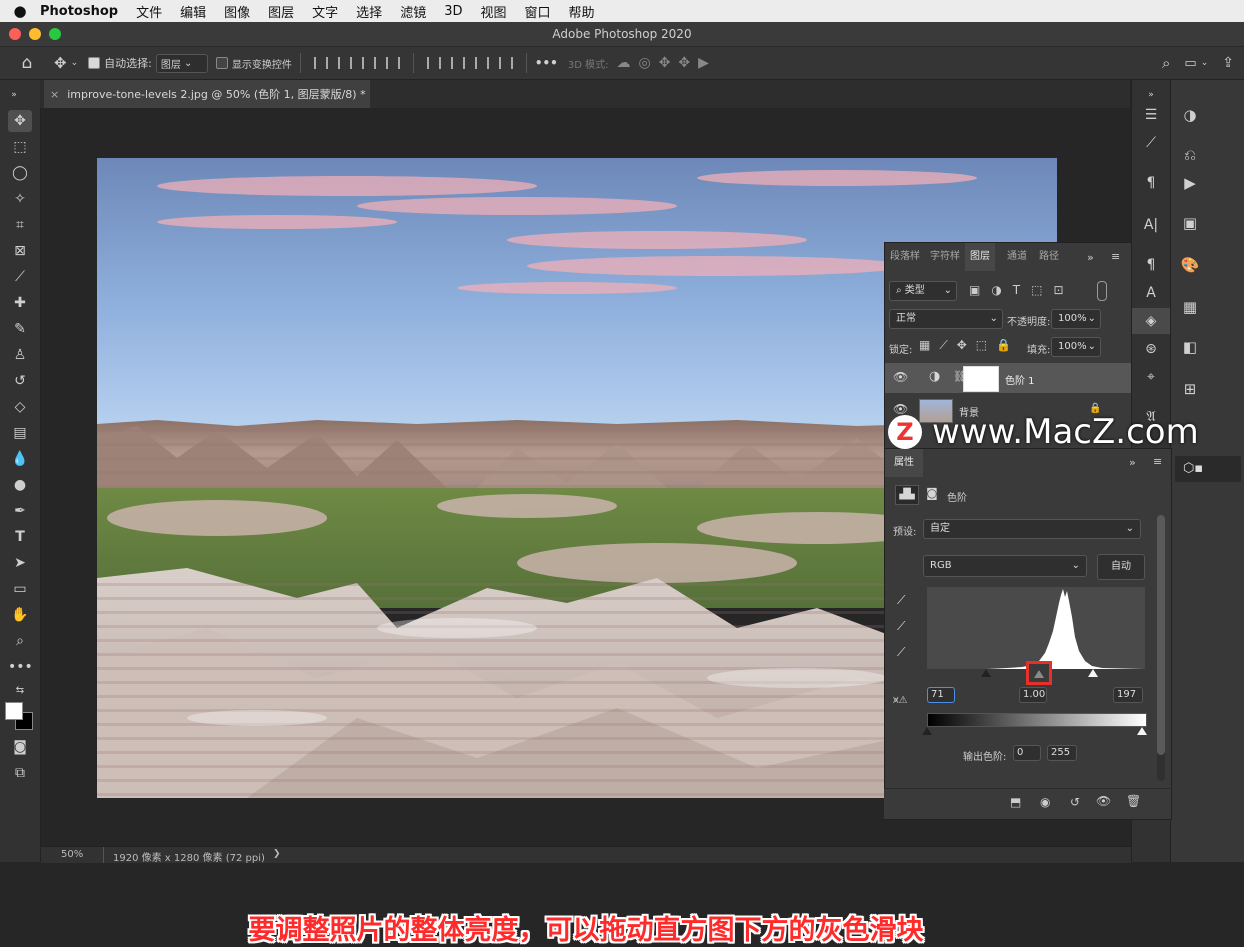 This screenshot has width=1244, height=947. I want to click on show-transform-checkbox: 显示变换控件, so click(253, 63).